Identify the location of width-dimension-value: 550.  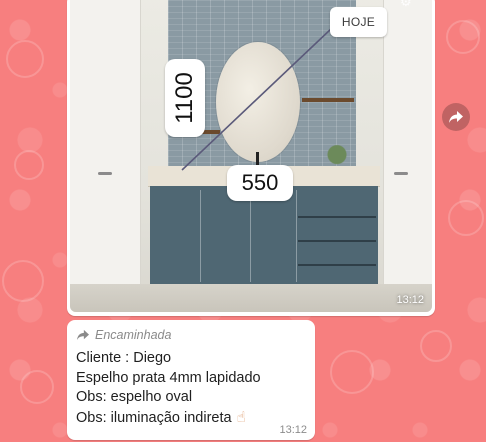
(260, 182).